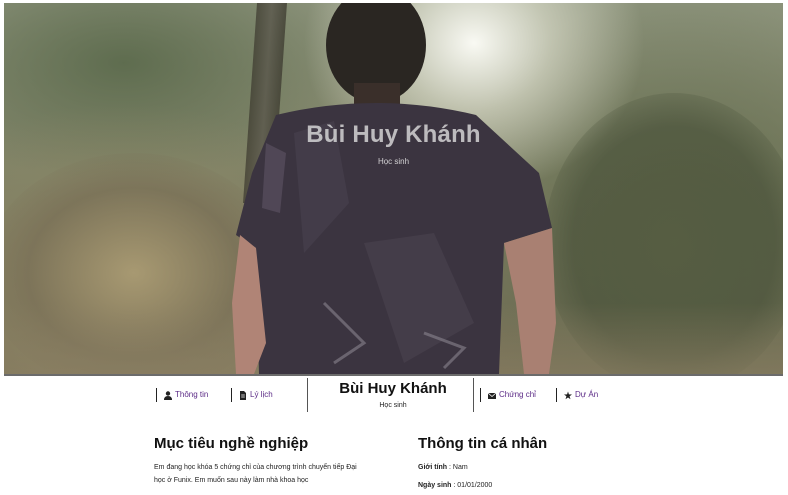  I want to click on info-row-gender: Giới tính : Nam, so click(443, 467).